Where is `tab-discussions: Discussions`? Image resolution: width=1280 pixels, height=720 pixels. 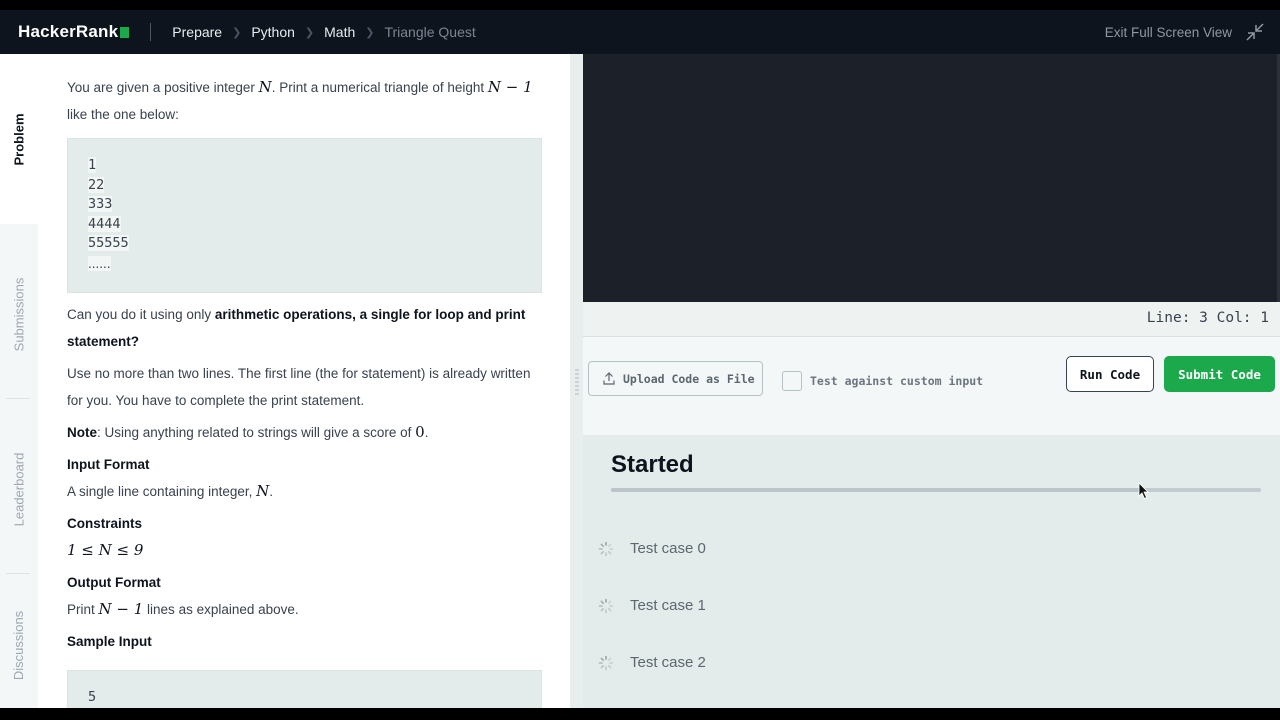
tab-discussions: Discussions is located at coordinates (19, 645).